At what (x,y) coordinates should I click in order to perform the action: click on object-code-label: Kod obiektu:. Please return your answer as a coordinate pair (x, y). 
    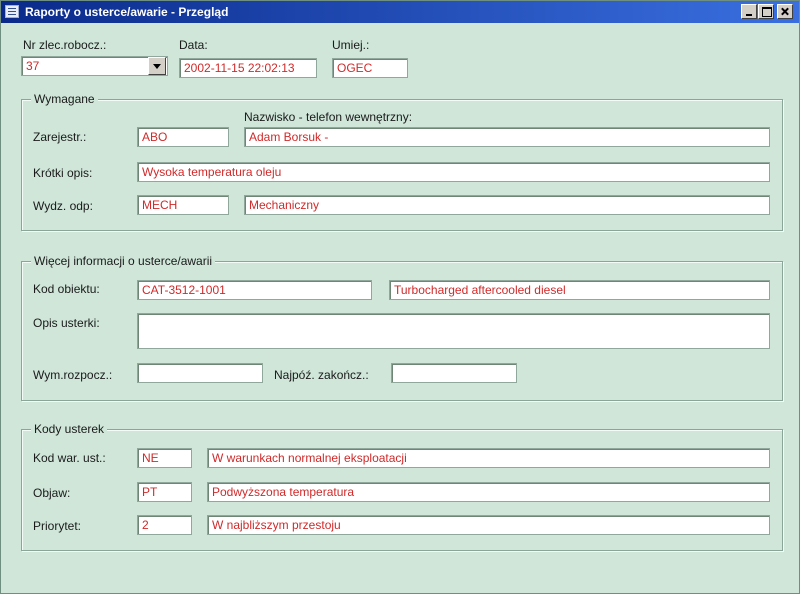
    Looking at the image, I should click on (66, 289).